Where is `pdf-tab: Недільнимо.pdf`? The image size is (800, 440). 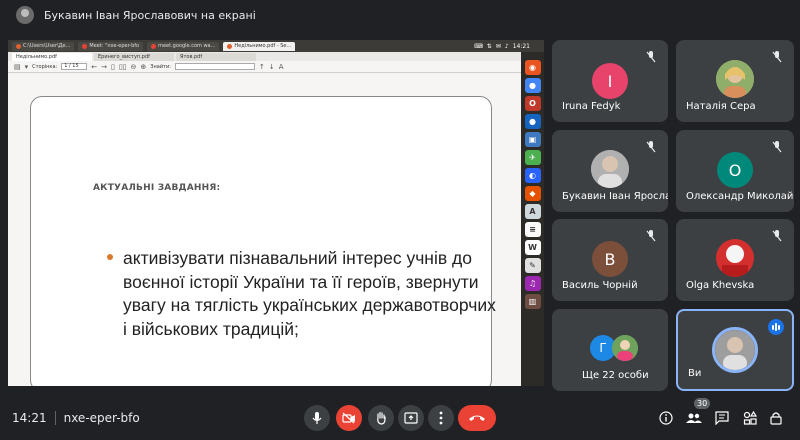
pdf-tab: Недільнимо.pdf is located at coordinates (52, 57).